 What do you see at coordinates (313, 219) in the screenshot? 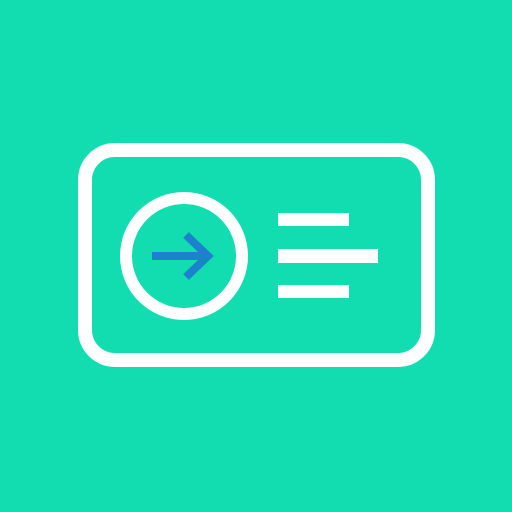
I see `text-line-top` at bounding box center [313, 219].